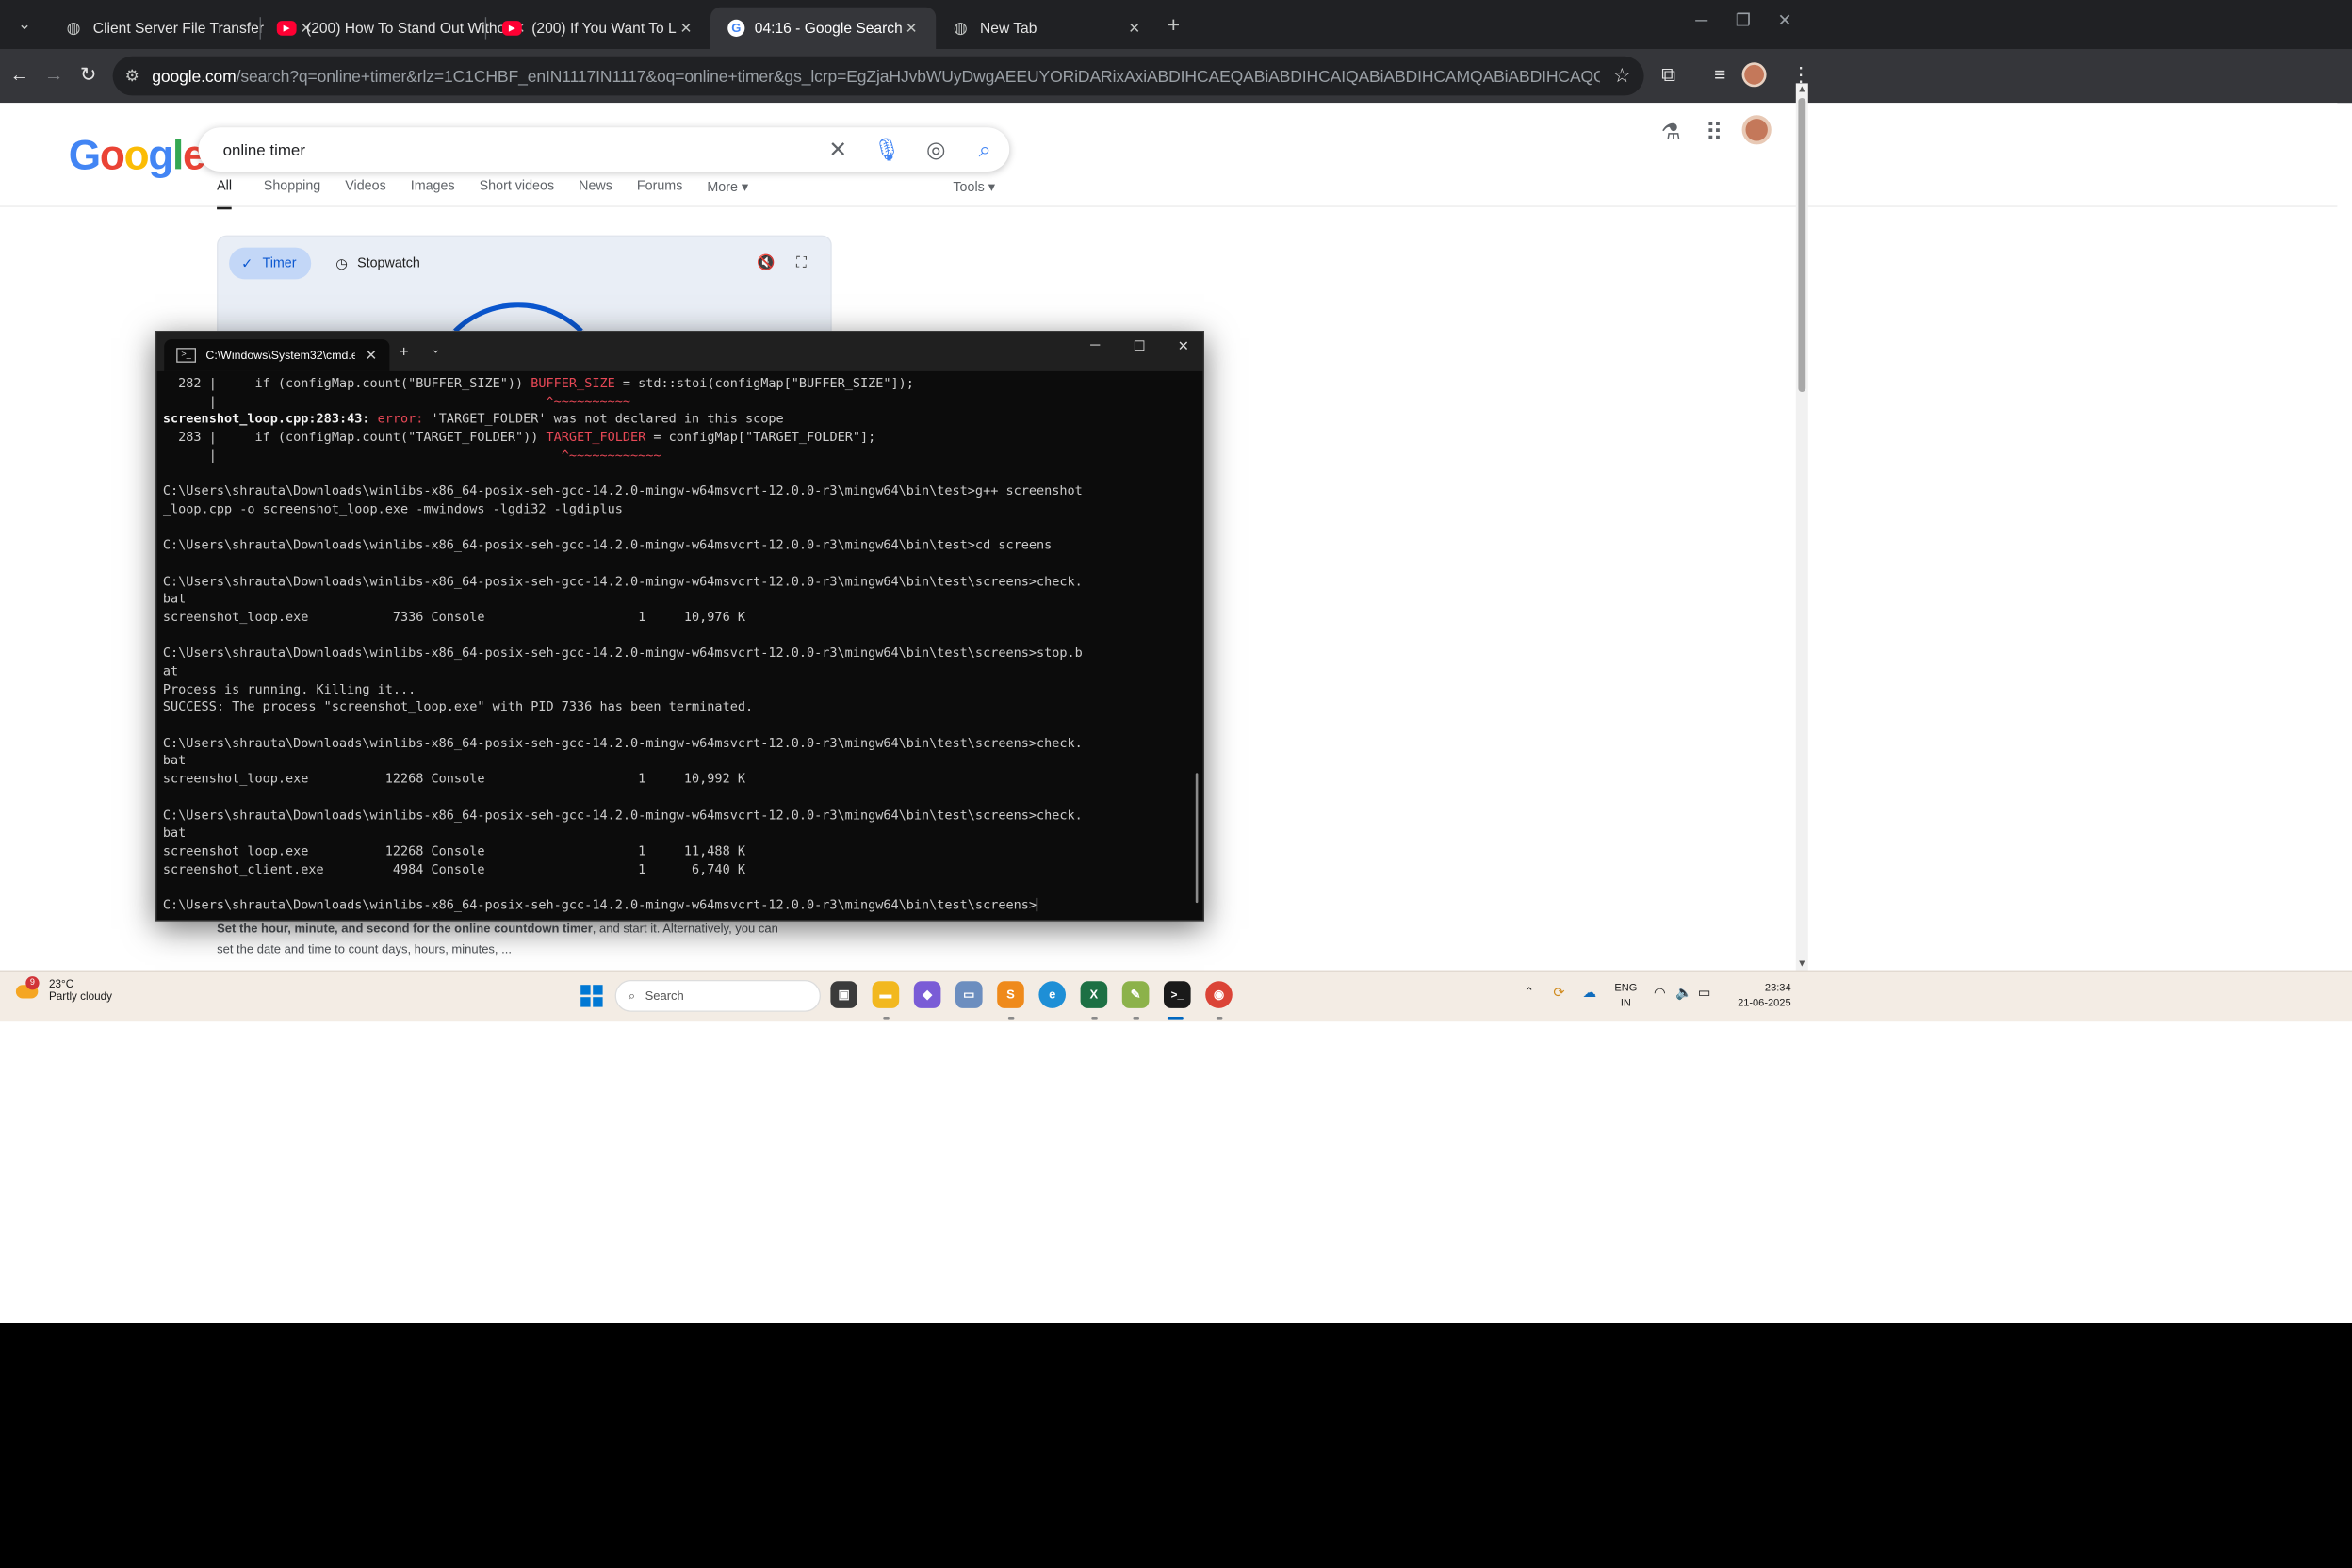  I want to click on notification-badge: 9, so click(32, 983).